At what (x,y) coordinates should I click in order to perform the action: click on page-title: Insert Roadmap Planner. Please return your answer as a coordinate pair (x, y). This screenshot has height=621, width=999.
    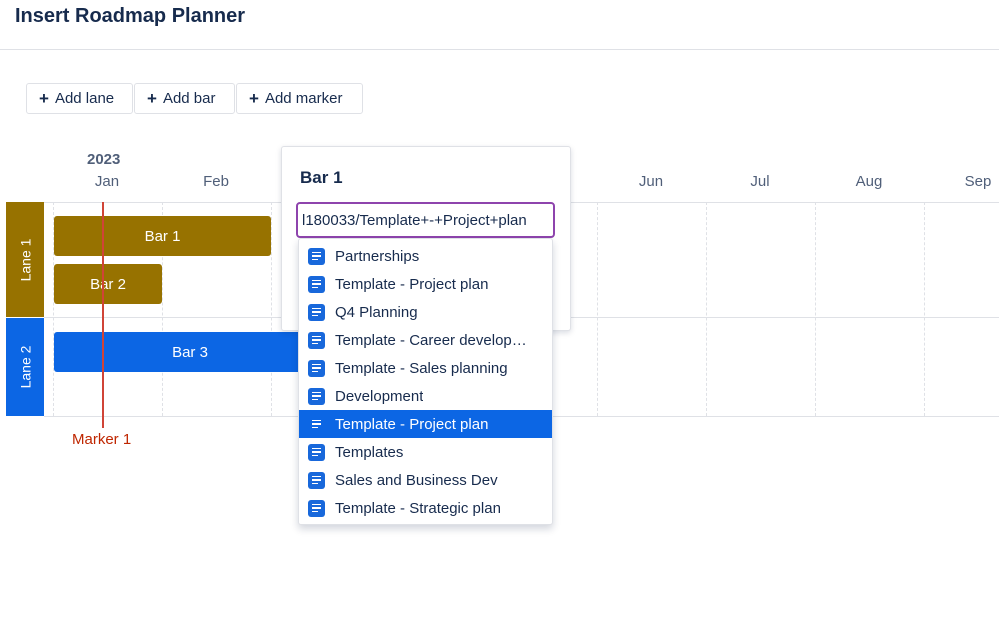
    Looking at the image, I should click on (130, 16).